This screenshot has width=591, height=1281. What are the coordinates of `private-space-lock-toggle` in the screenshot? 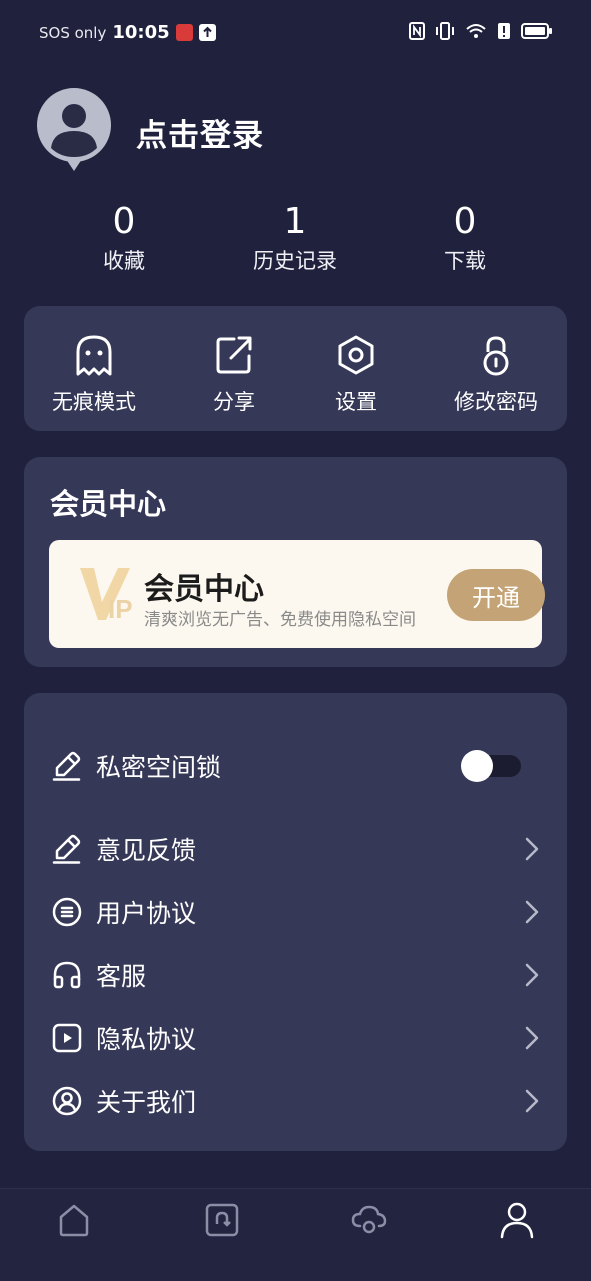 It's located at (490, 766).